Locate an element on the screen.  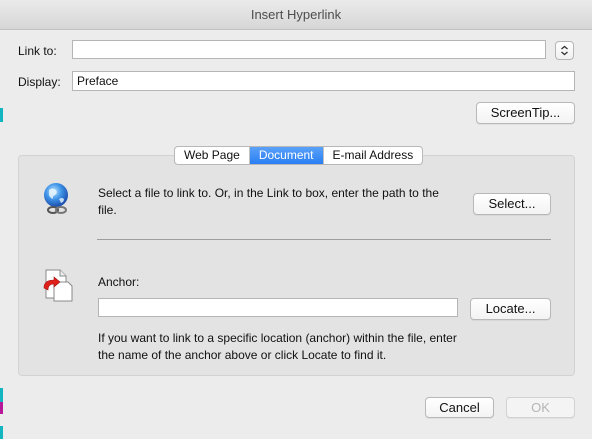
chevron-updown-icon is located at coordinates (564, 50).